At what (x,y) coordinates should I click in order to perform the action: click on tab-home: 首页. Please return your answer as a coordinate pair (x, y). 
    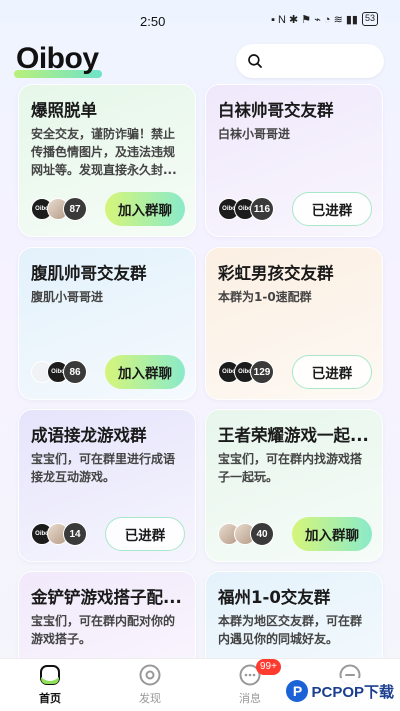
    Looking at the image, I should click on (50, 685).